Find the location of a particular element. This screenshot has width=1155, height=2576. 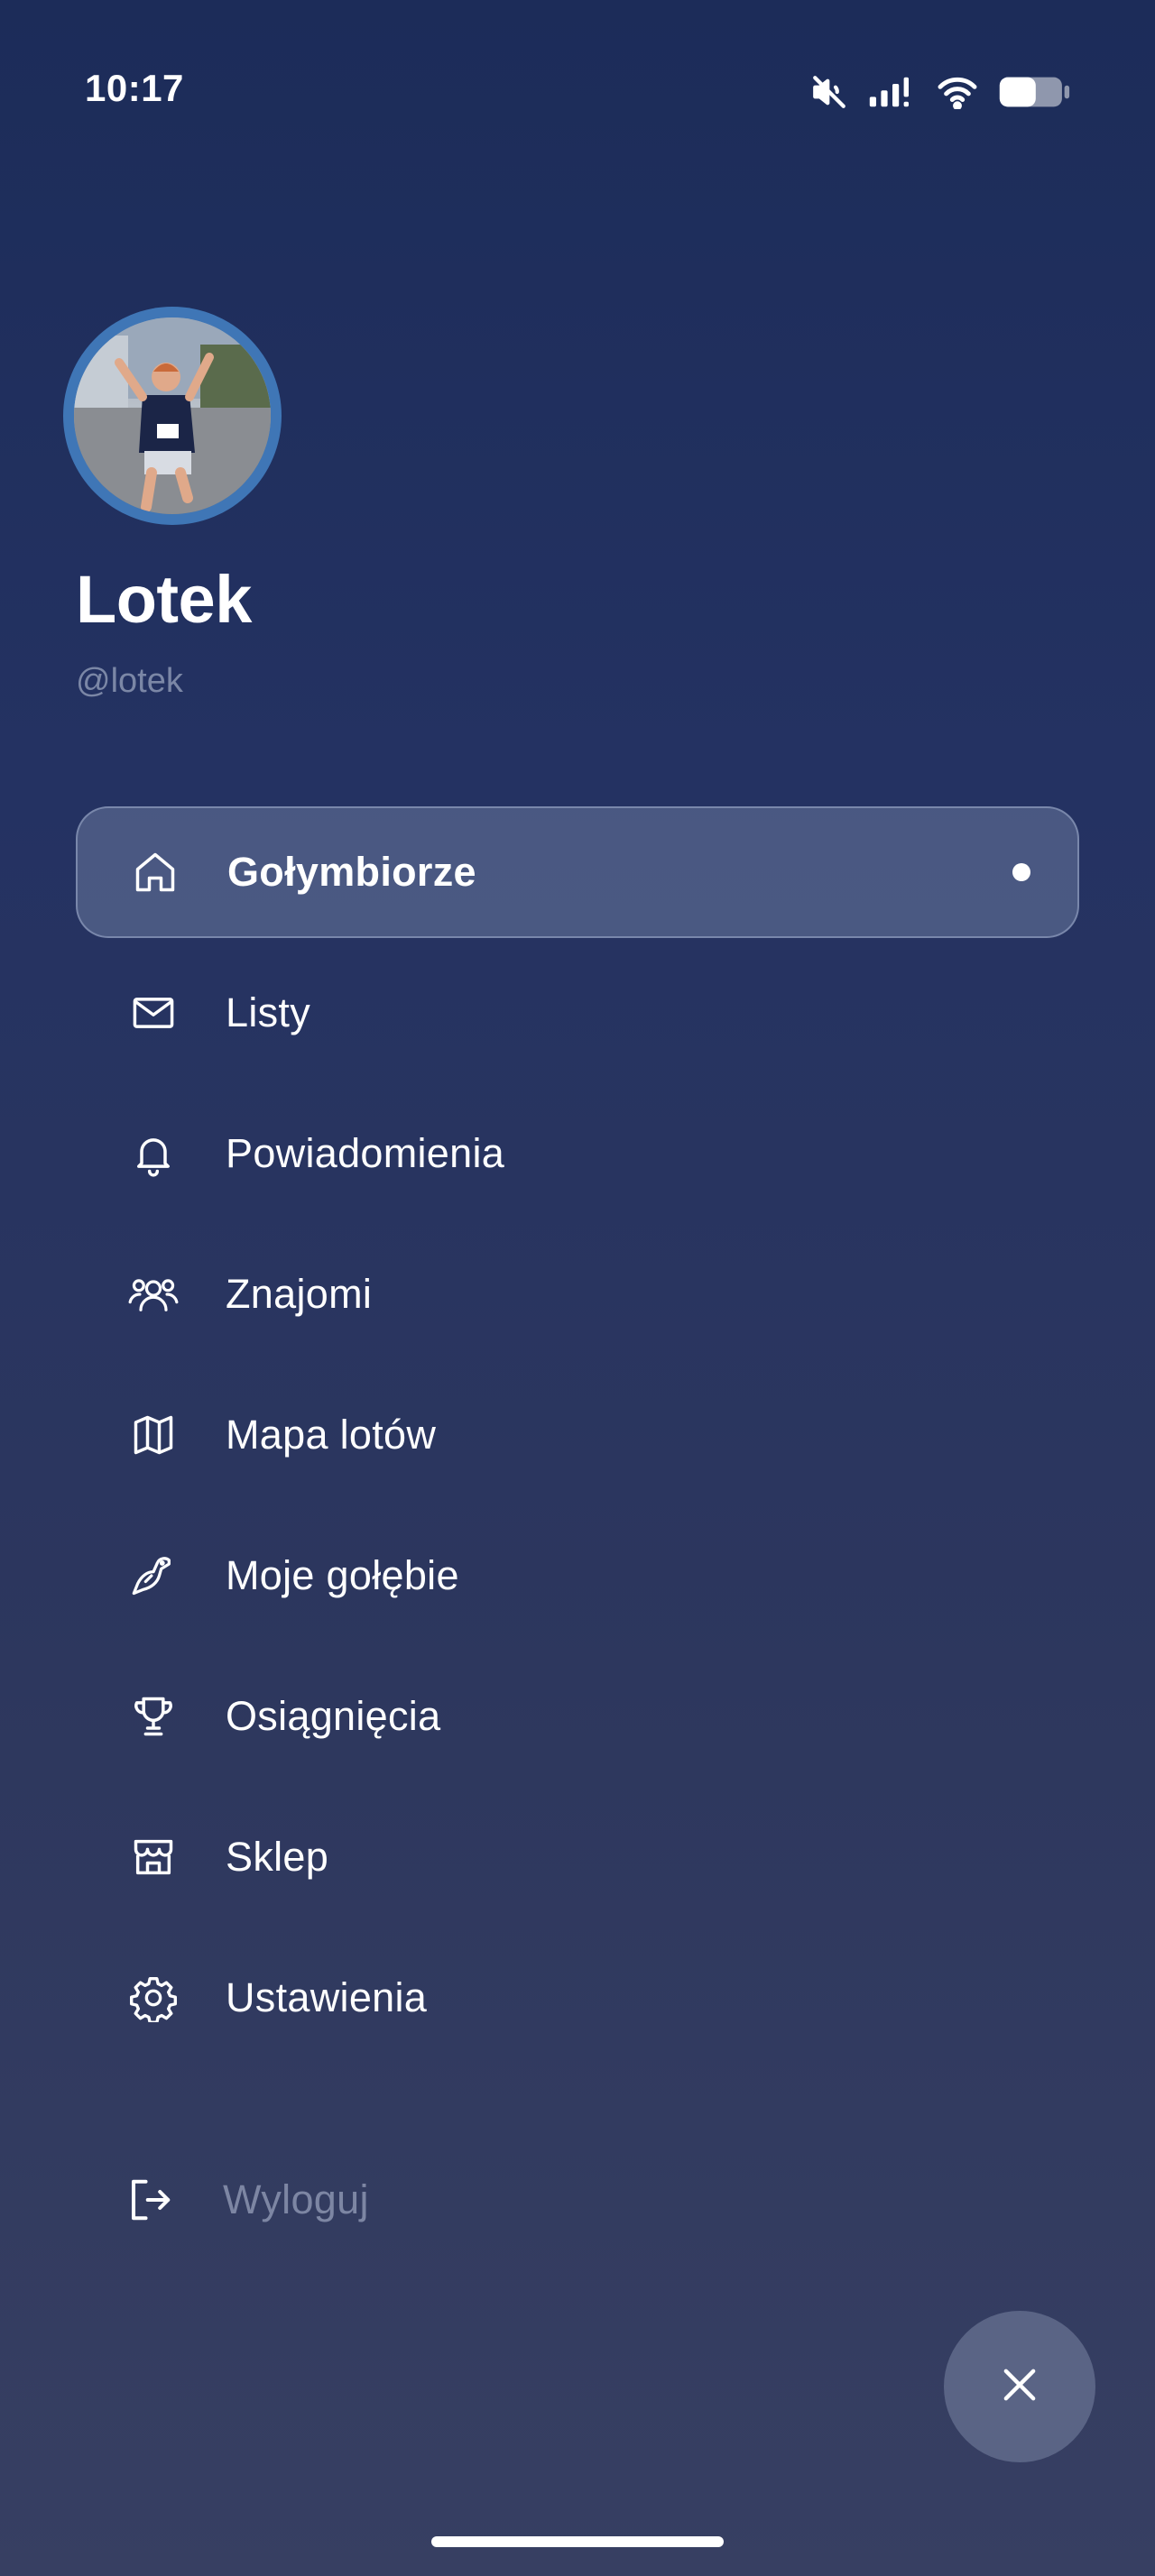

nav-item-label: Ustawienia is located at coordinates (327, 1997).